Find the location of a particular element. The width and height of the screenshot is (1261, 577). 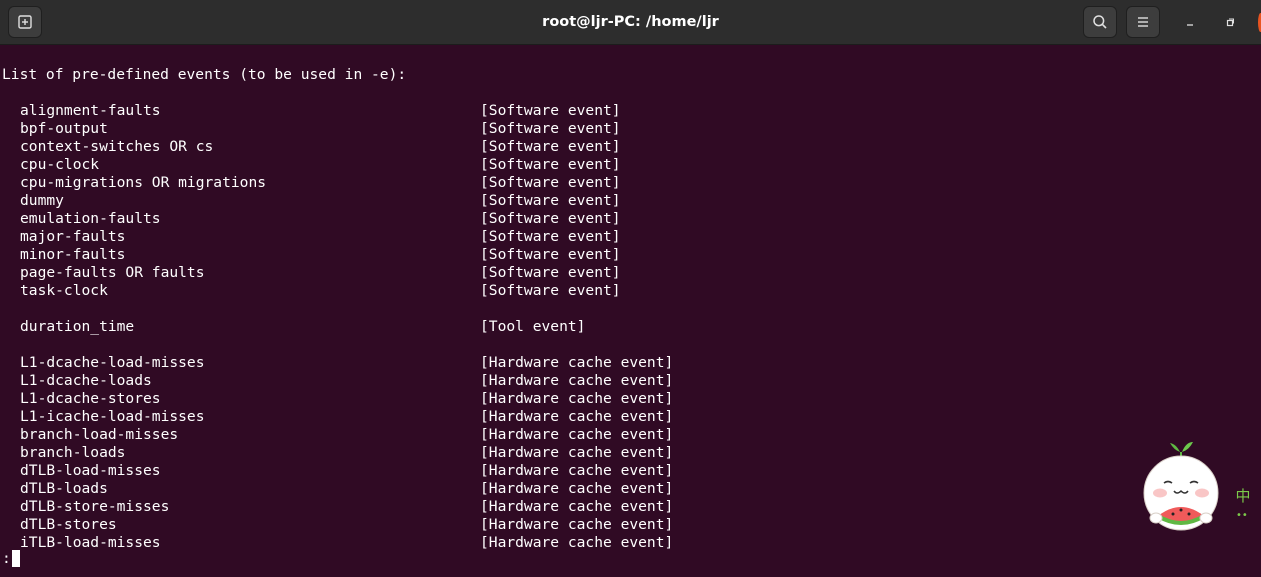

event-row: dTLB-load-misses [Hardware cache event] is located at coordinates (402, 471).